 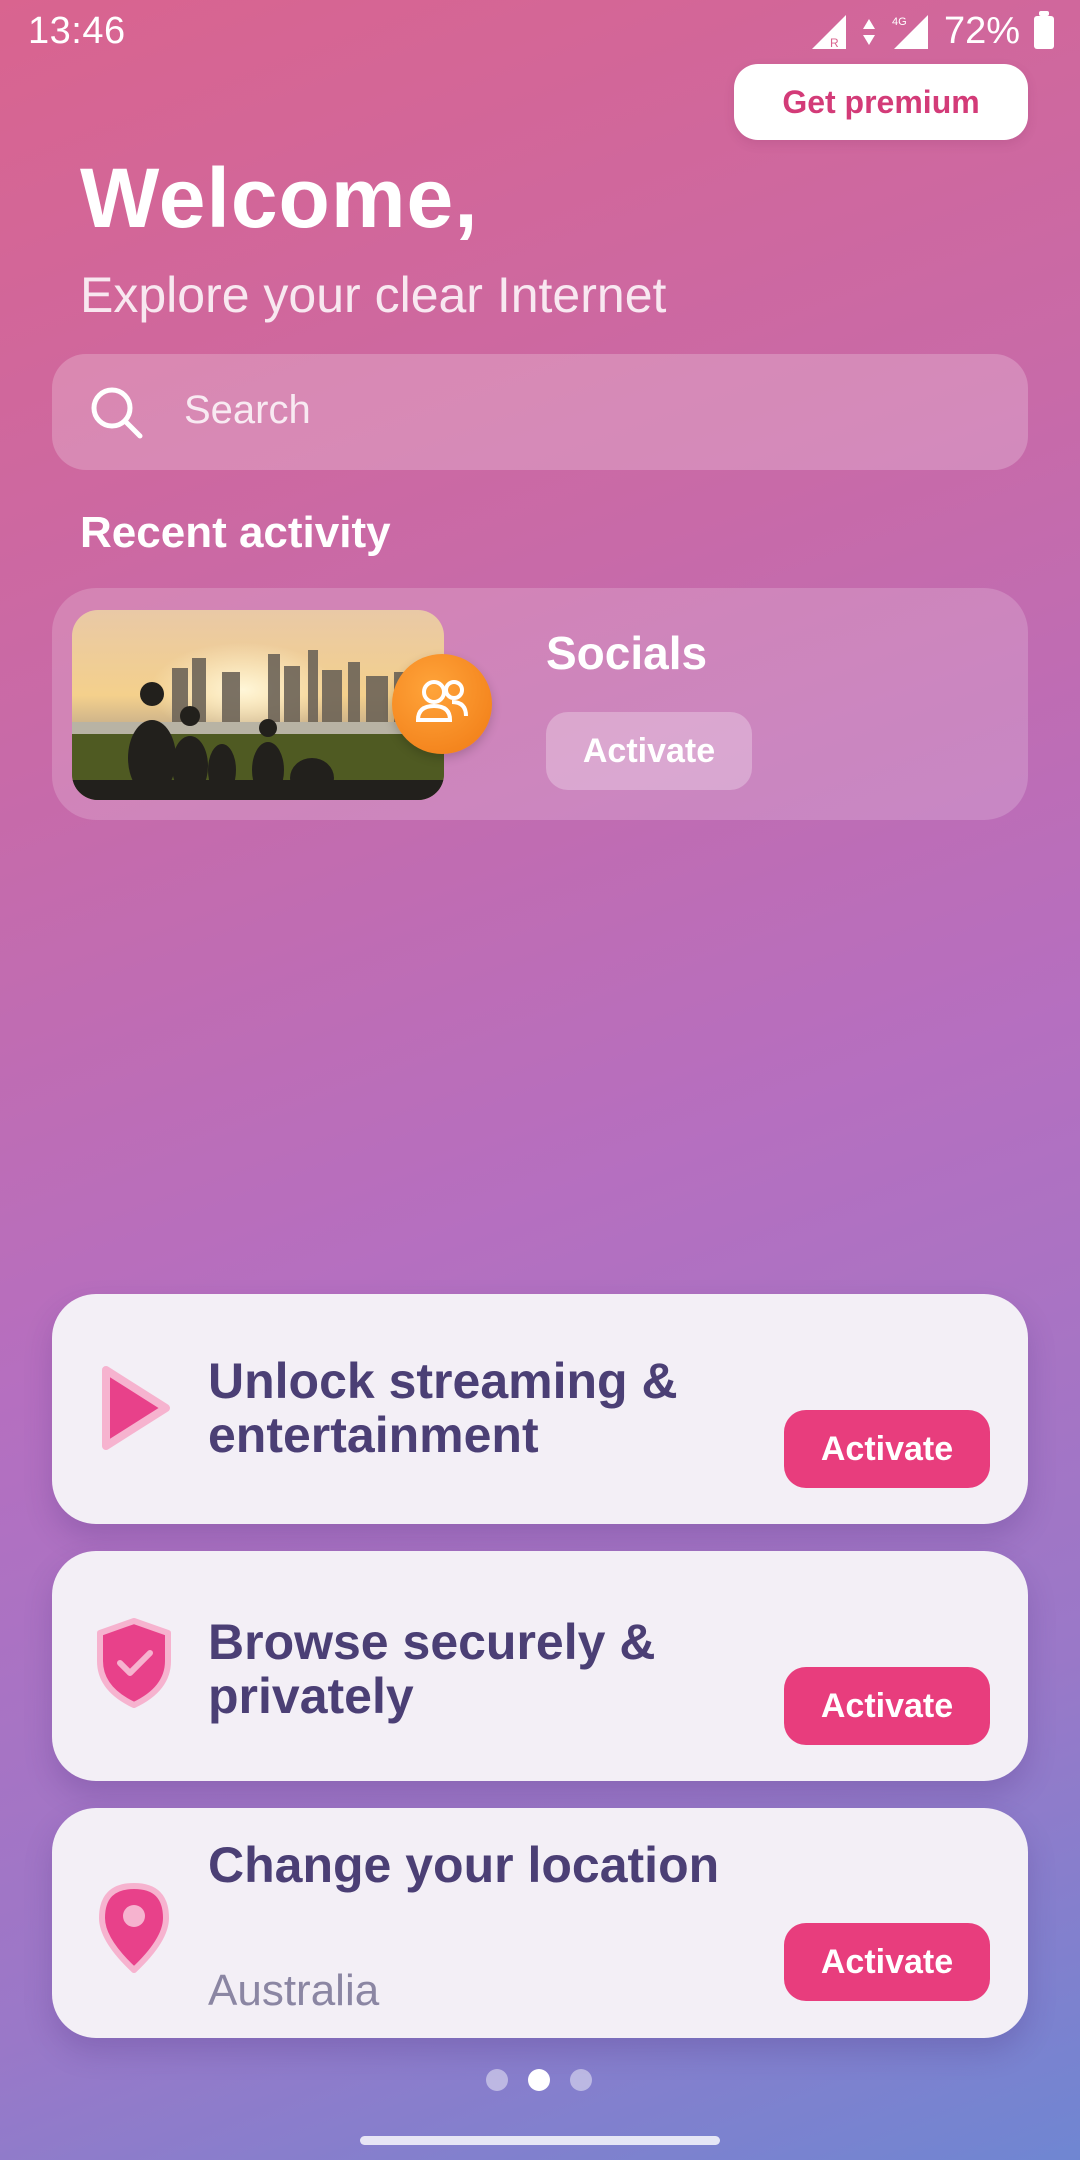 What do you see at coordinates (887, 1449) in the screenshot?
I see `streaming-activate-button: Activate` at bounding box center [887, 1449].